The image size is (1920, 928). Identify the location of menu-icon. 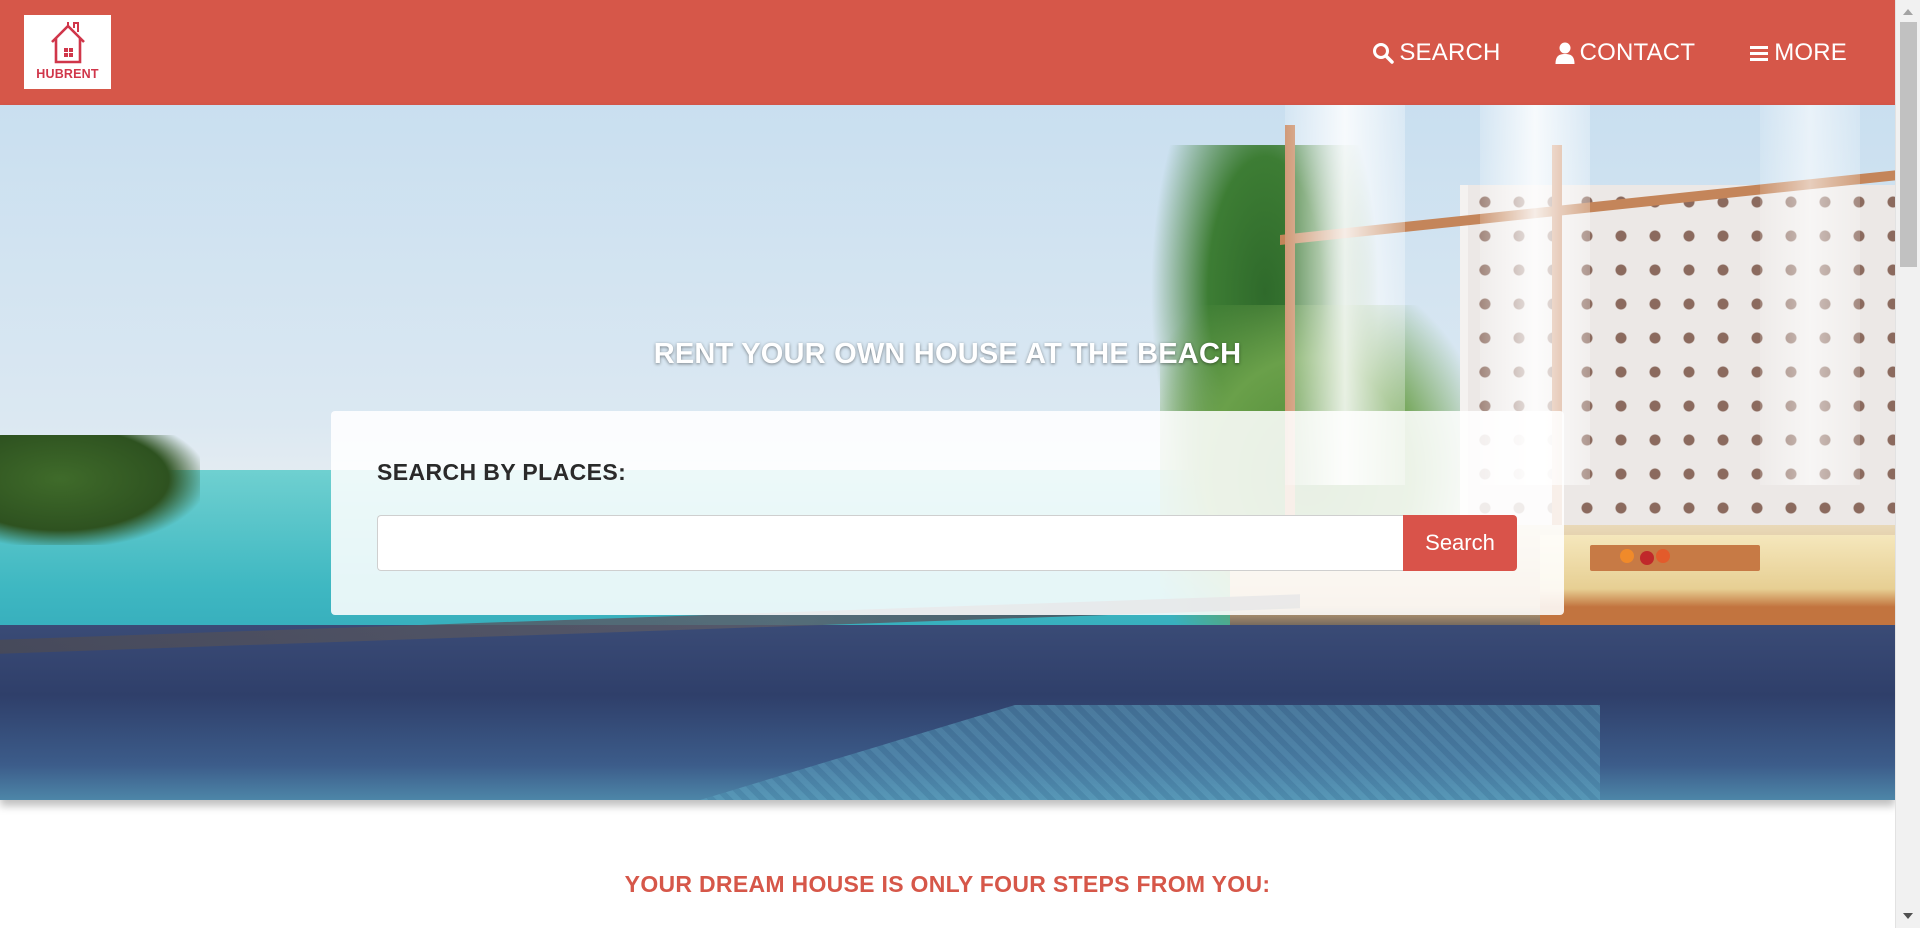
(1759, 53).